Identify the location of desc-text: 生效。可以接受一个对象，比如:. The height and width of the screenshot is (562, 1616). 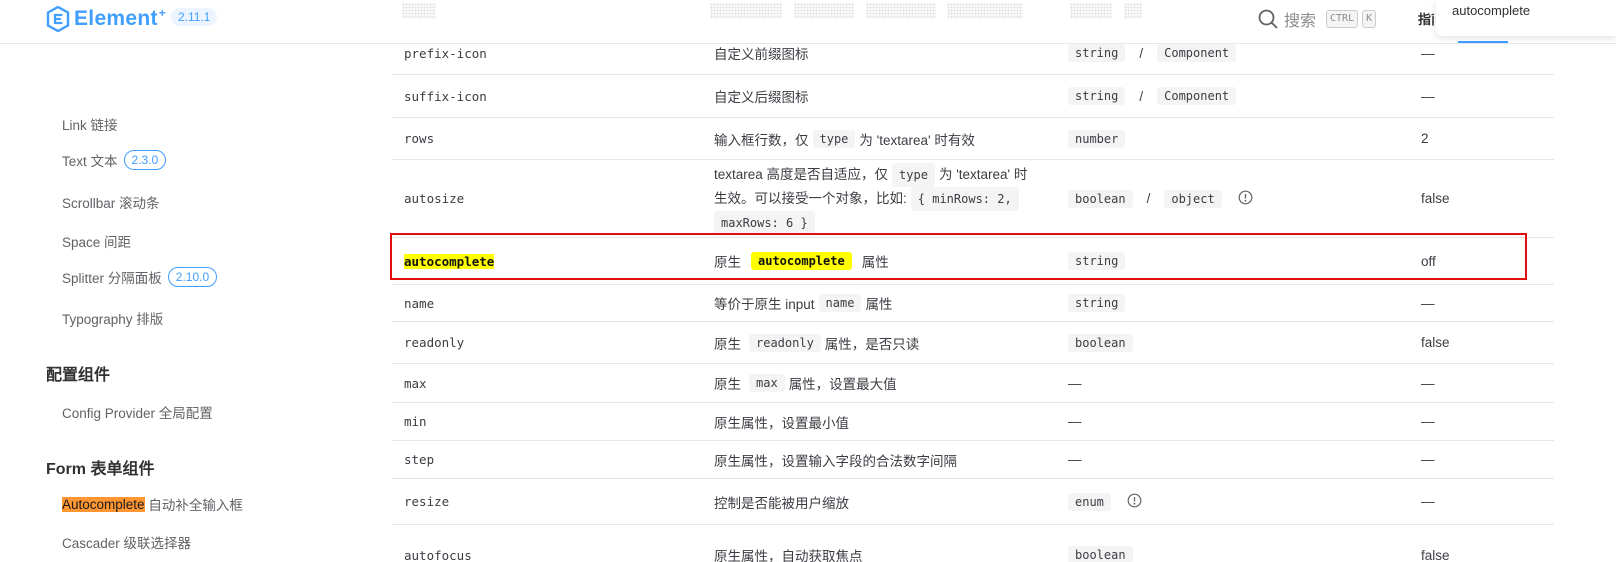
(810, 198).